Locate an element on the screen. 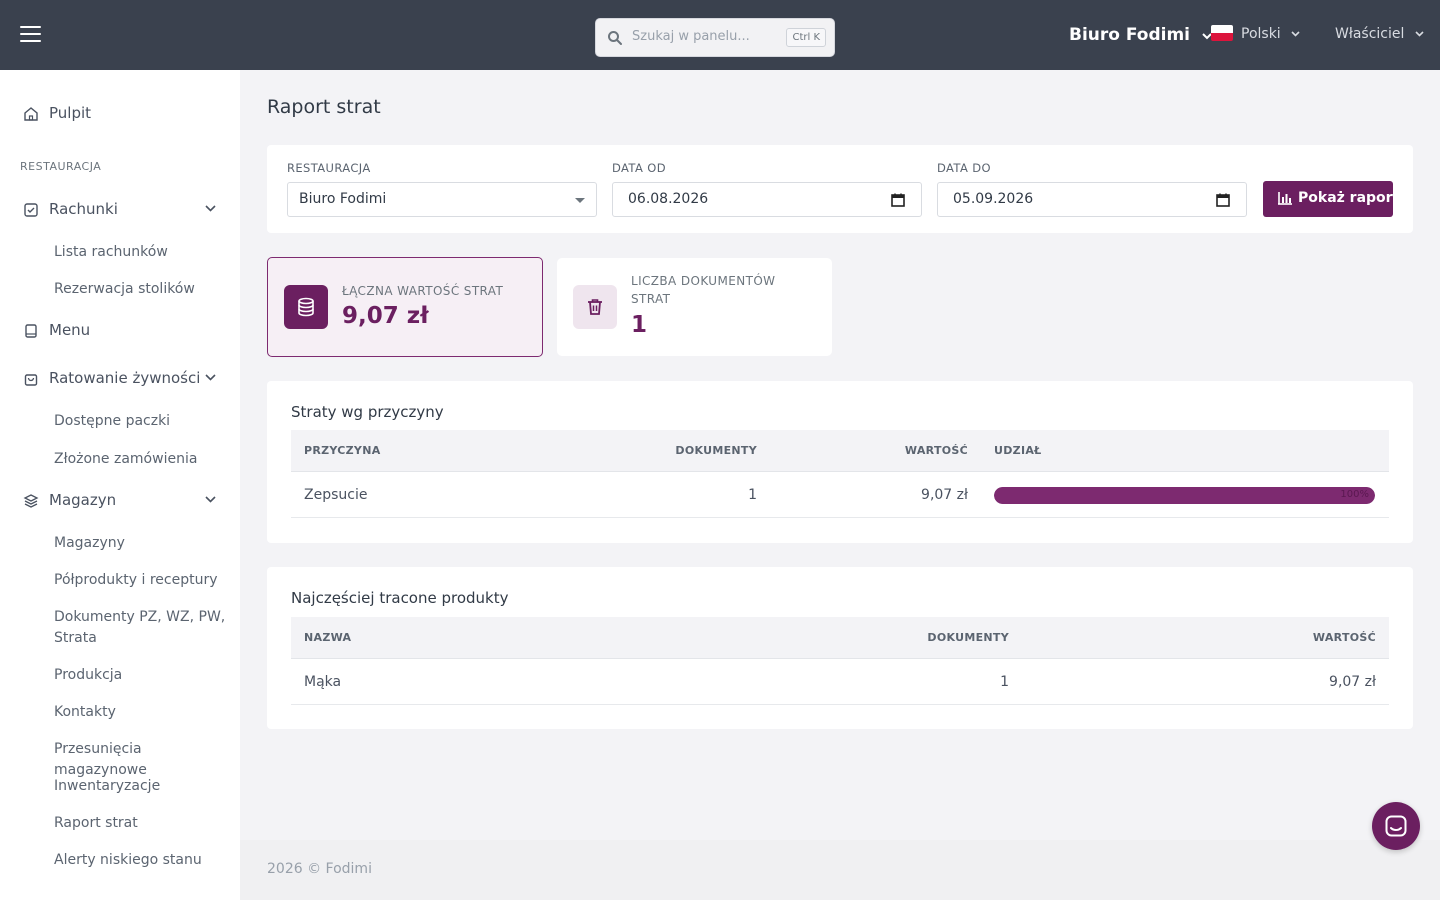  organization-switcher: Biuro Fodimi is located at coordinates (1140, 35).